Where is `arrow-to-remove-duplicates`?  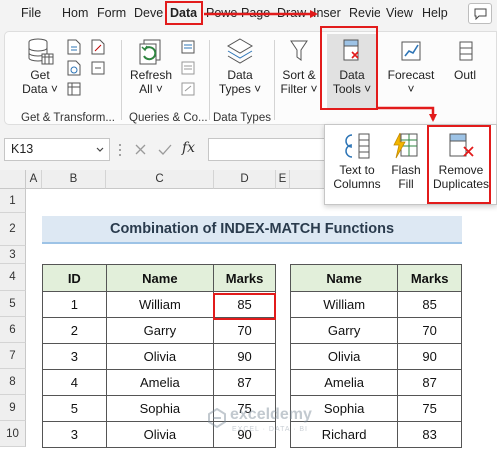 arrow-to-remove-duplicates is located at coordinates (407, 114).